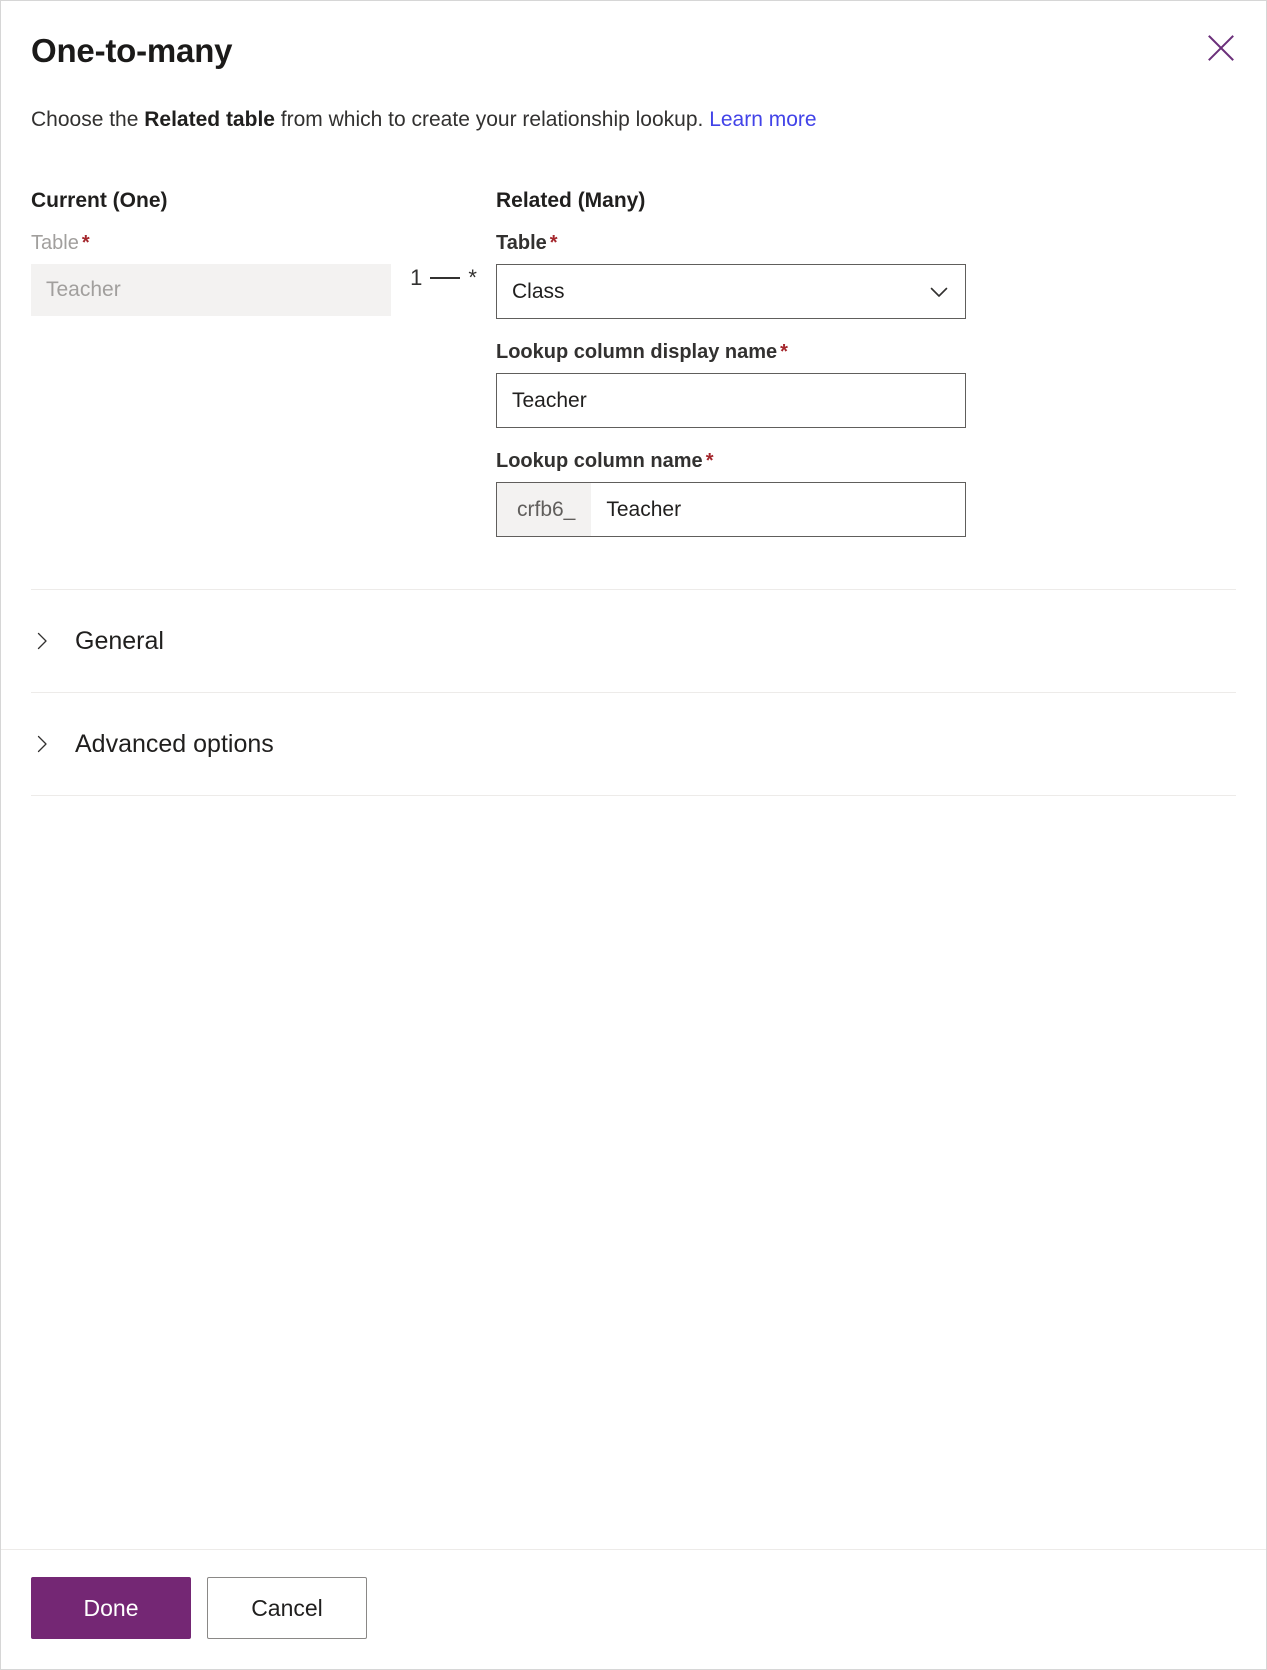 This screenshot has height=1670, width=1267. What do you see at coordinates (731, 291) in the screenshot?
I see `related-table-dropdown: Class` at bounding box center [731, 291].